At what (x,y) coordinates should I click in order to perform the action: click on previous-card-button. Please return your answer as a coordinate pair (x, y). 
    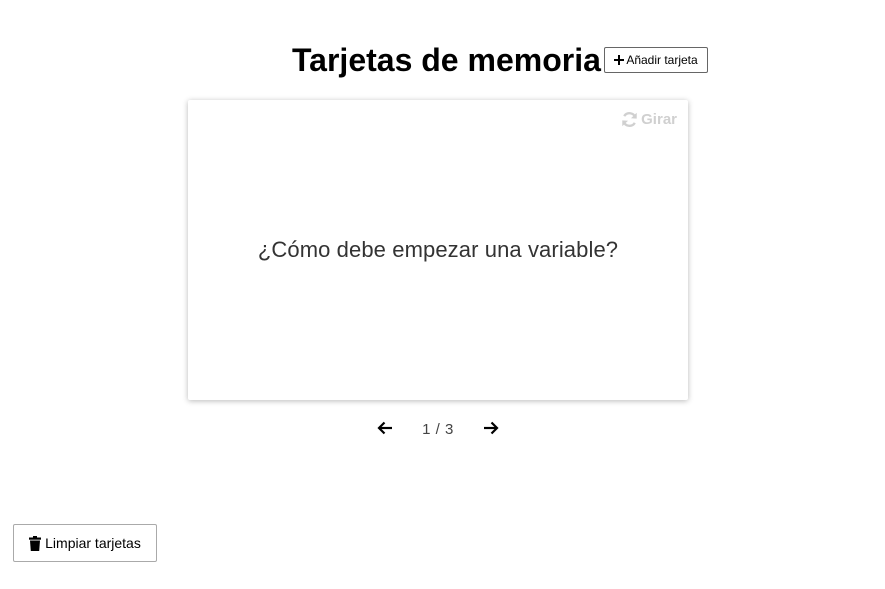
    Looking at the image, I should click on (385, 430).